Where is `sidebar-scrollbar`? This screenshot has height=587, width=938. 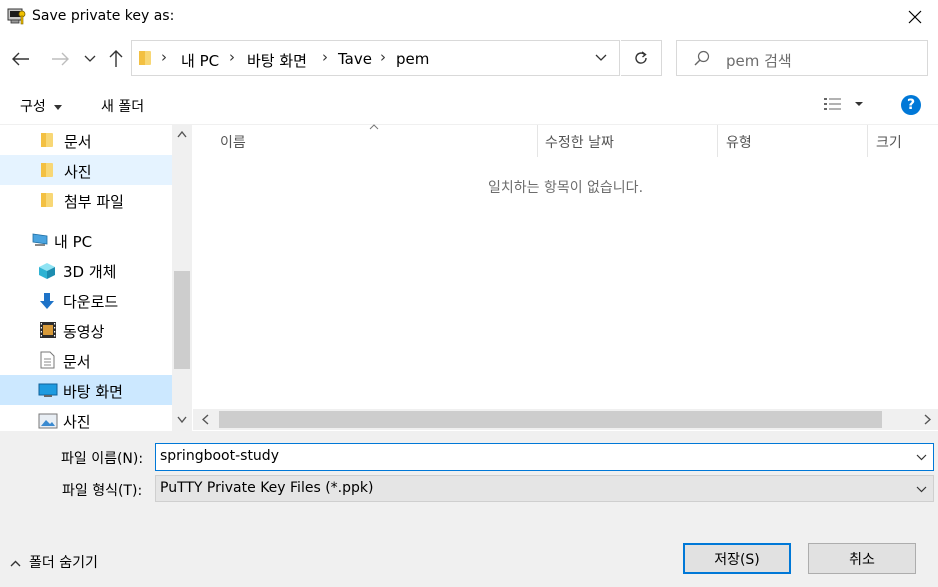
sidebar-scrollbar is located at coordinates (182, 278).